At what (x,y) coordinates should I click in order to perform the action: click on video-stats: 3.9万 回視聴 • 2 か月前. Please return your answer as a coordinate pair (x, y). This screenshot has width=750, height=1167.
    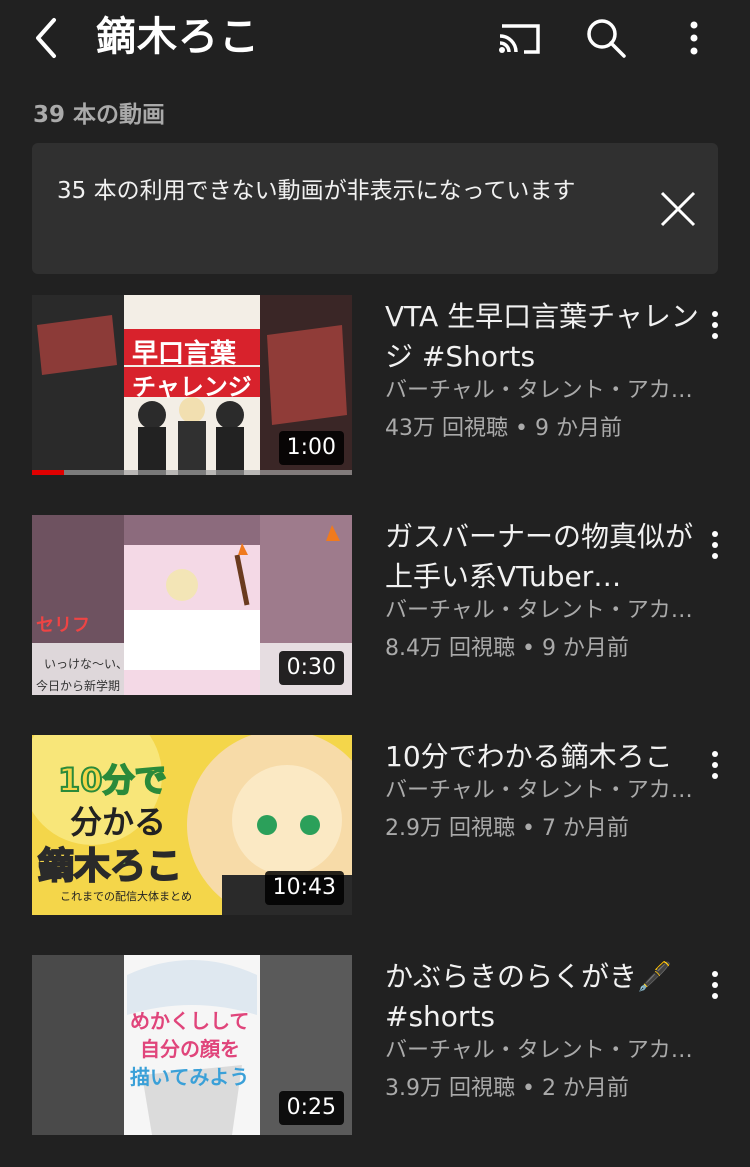
    Looking at the image, I should click on (507, 1088).